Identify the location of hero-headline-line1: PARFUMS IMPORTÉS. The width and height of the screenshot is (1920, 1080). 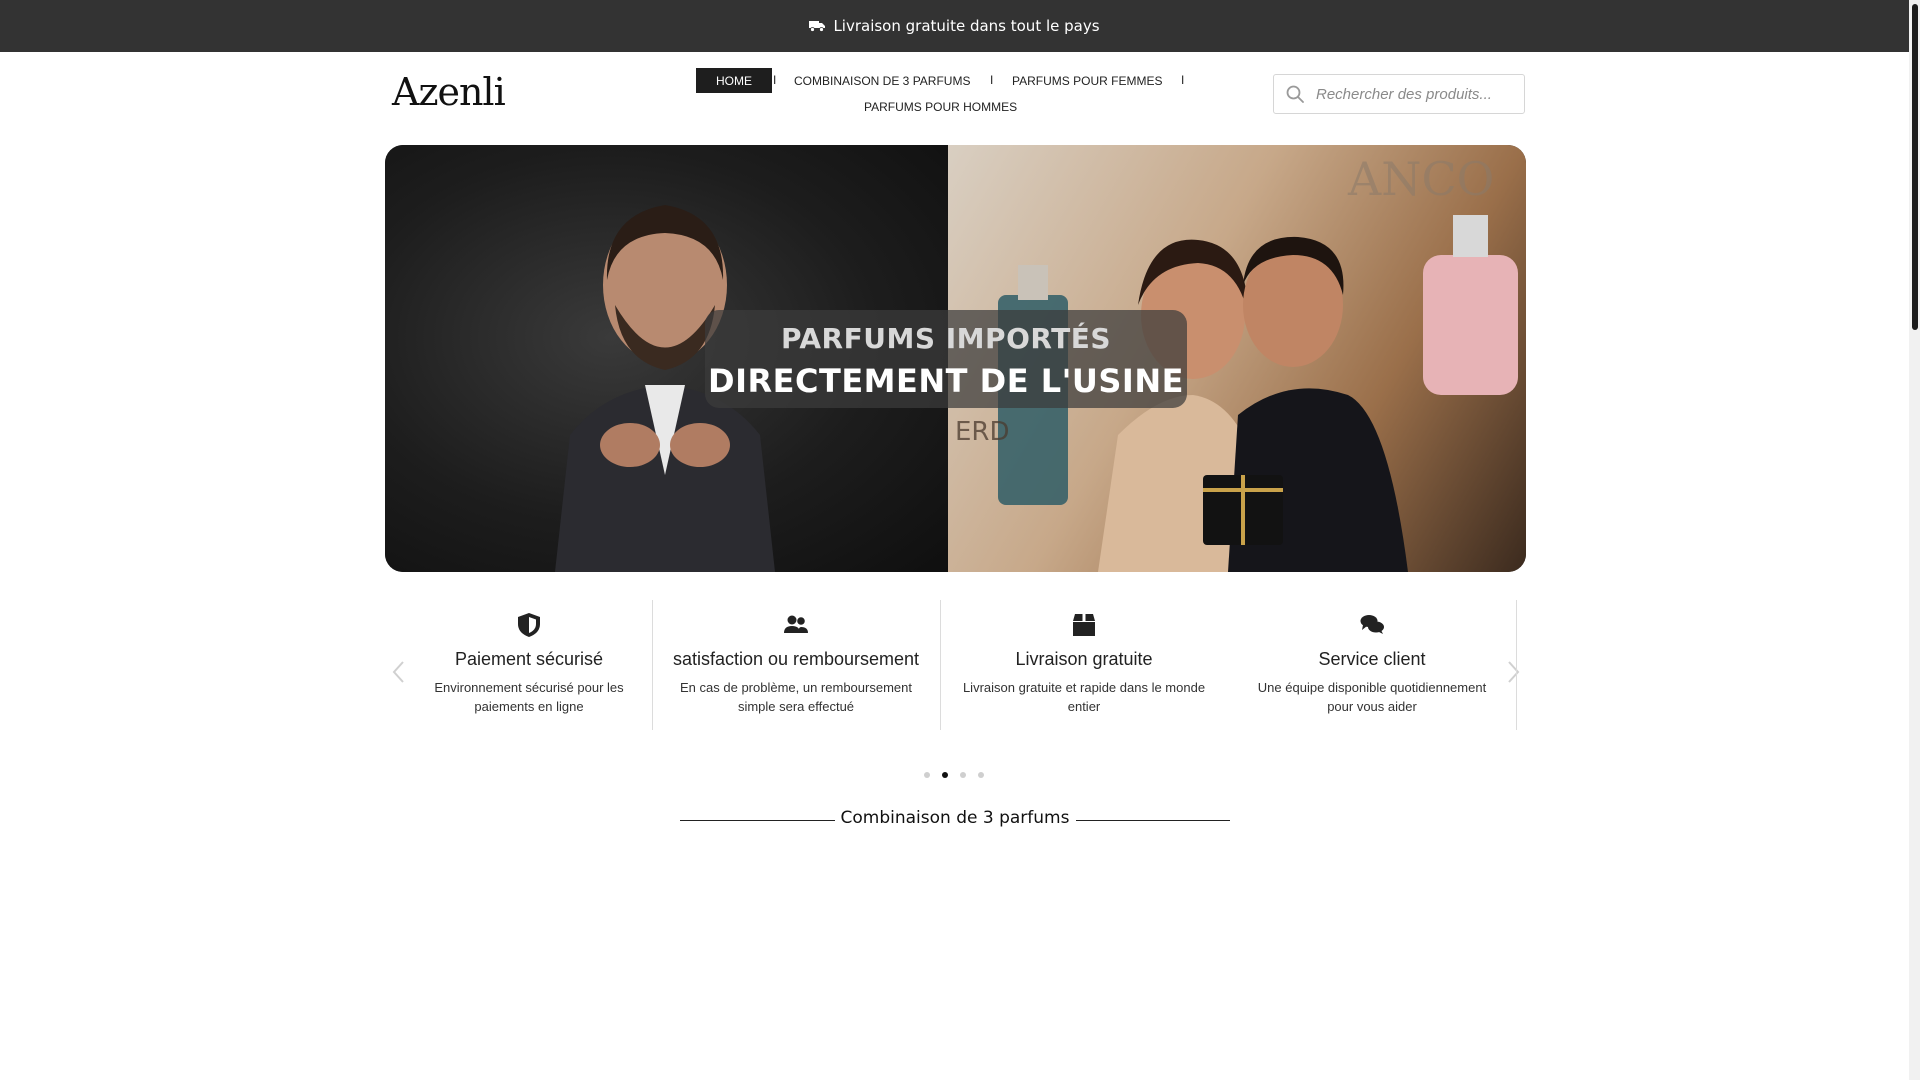
(946, 338).